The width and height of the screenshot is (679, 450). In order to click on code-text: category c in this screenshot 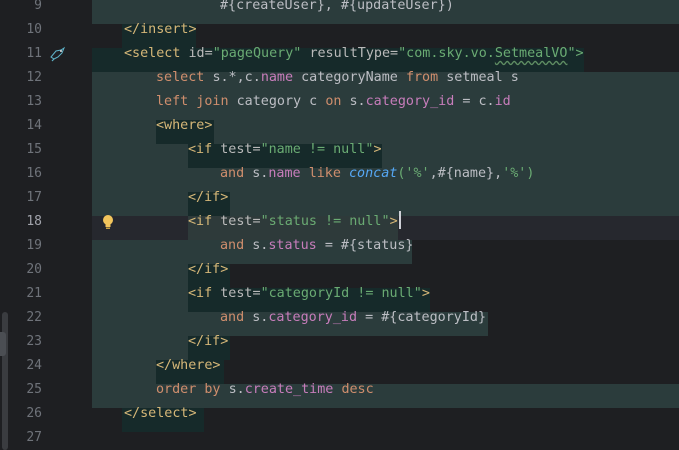, I will do `click(277, 101)`.